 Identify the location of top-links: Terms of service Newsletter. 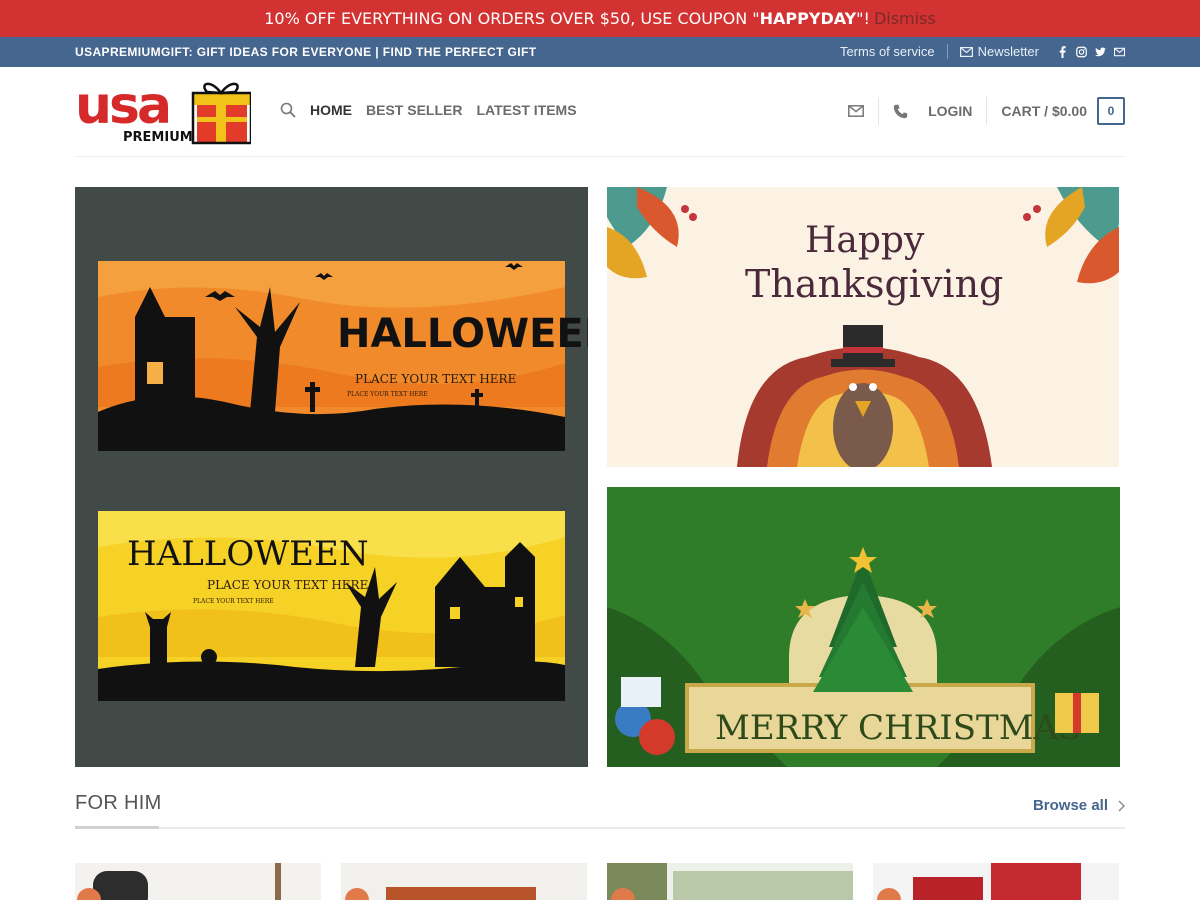
(982, 51).